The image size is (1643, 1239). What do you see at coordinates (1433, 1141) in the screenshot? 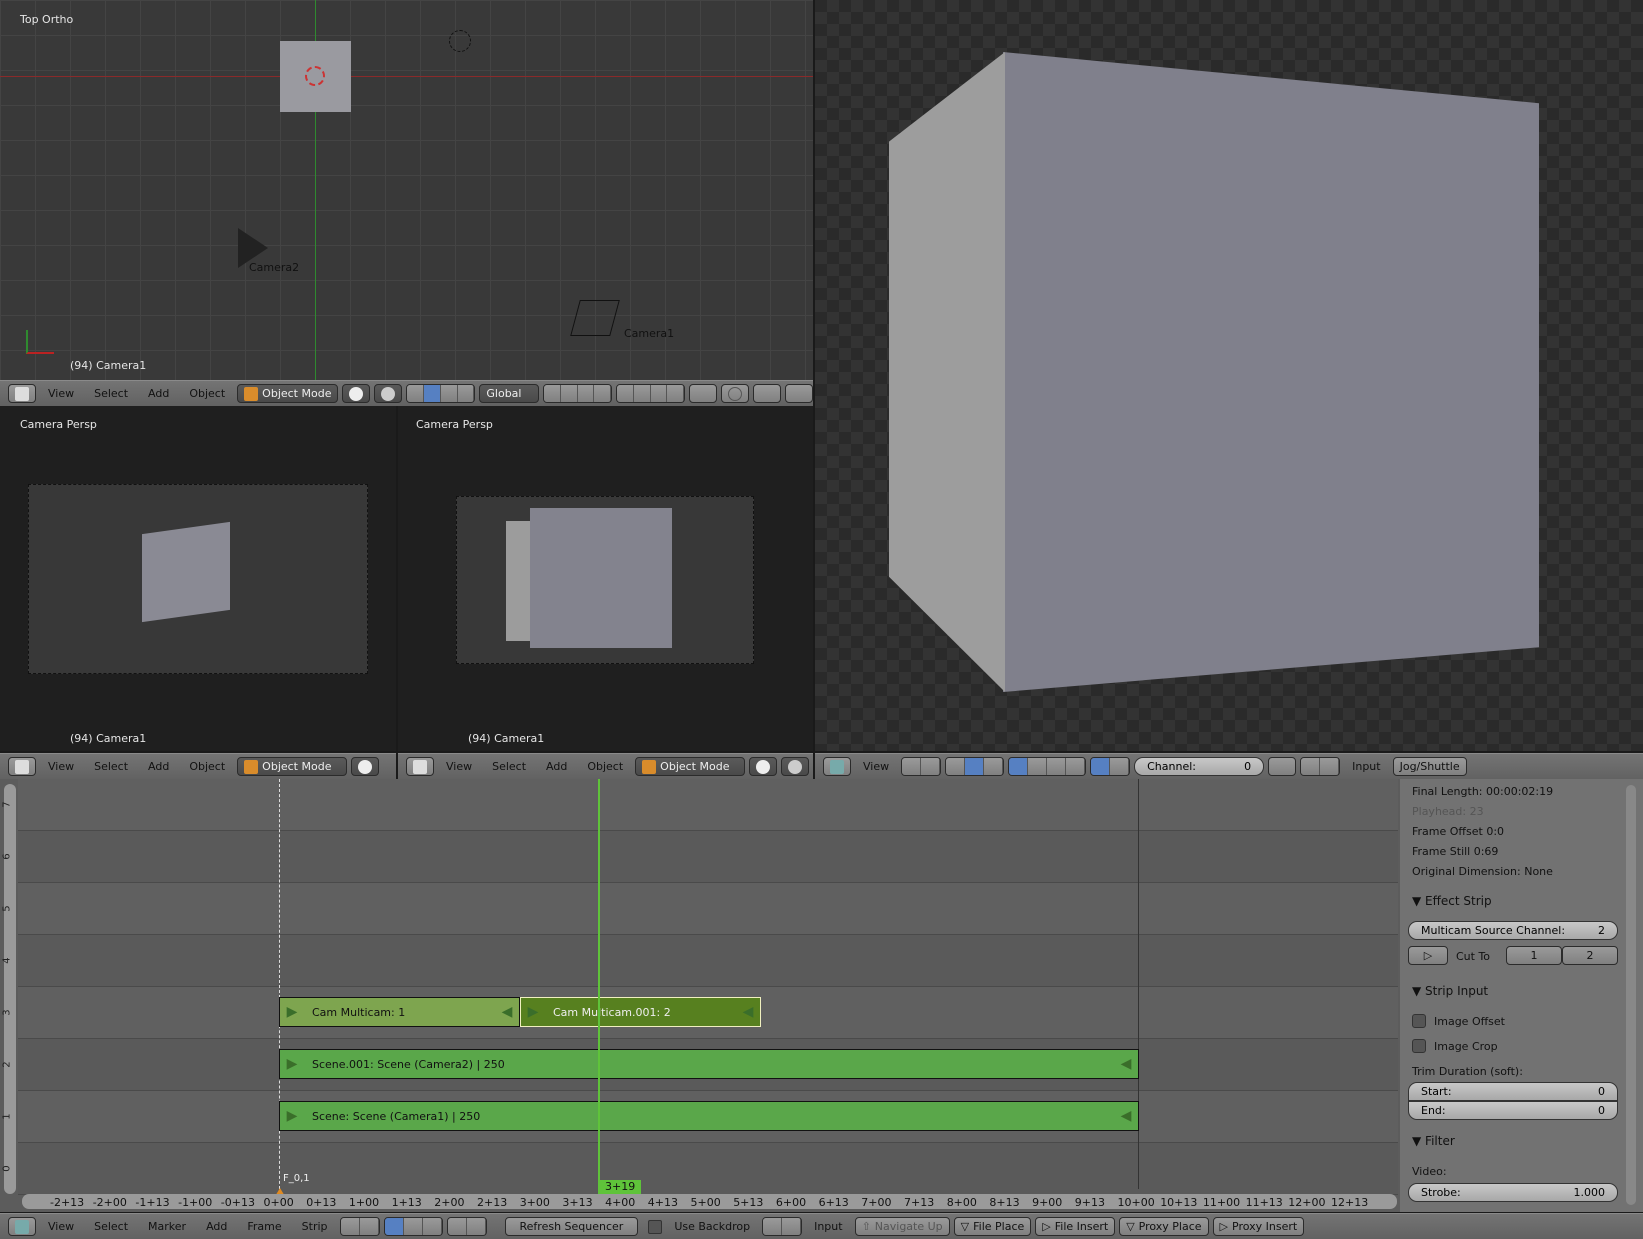
I see `filter-header: ▼ Filter` at bounding box center [1433, 1141].